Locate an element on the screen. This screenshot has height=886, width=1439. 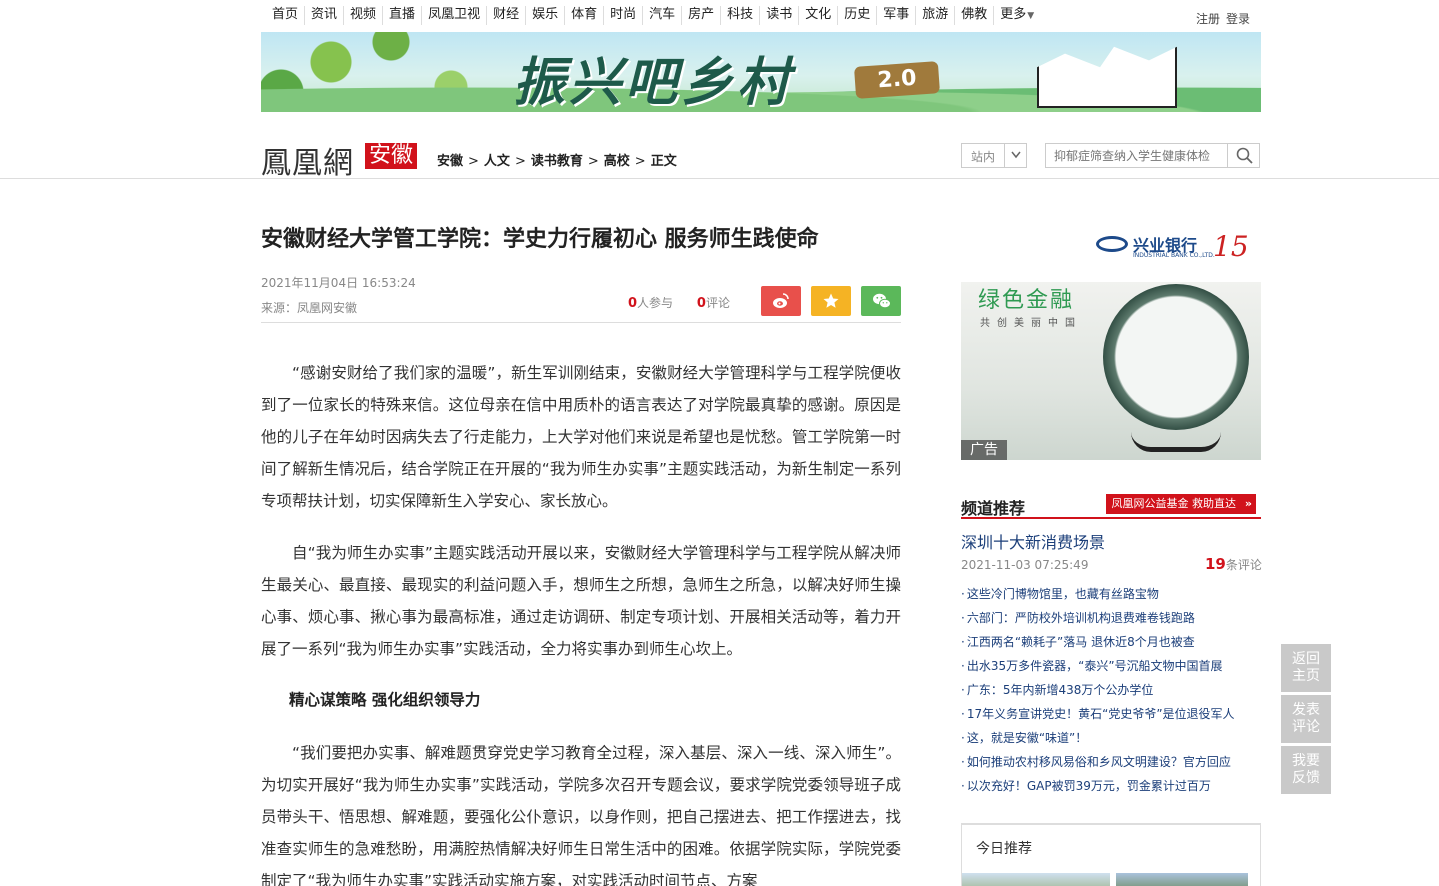
back-home-button: 返回 主页 is located at coordinates (1306, 668).